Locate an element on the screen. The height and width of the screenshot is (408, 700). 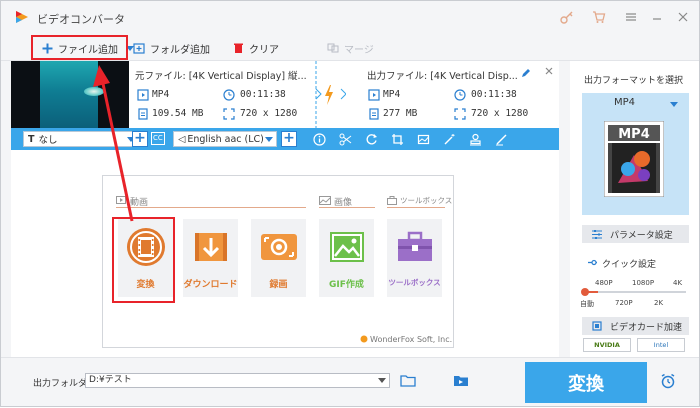
thumbnail-image is located at coordinates (72, 94).